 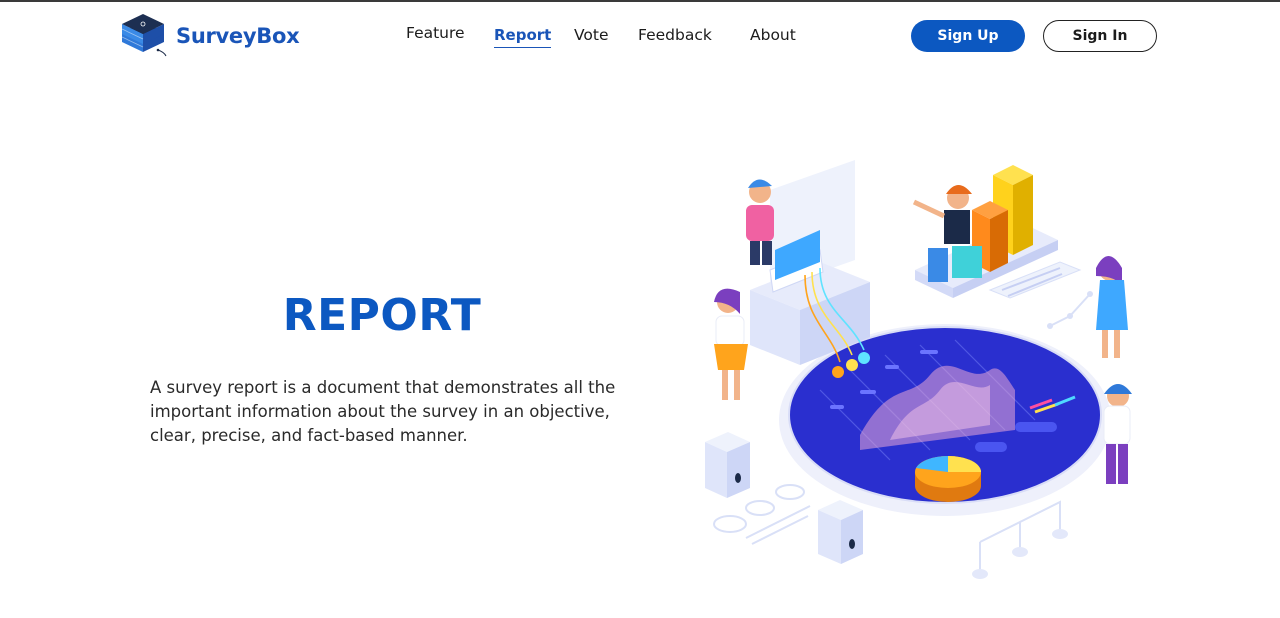 I want to click on nav-item-vote: Vote, so click(x=591, y=35).